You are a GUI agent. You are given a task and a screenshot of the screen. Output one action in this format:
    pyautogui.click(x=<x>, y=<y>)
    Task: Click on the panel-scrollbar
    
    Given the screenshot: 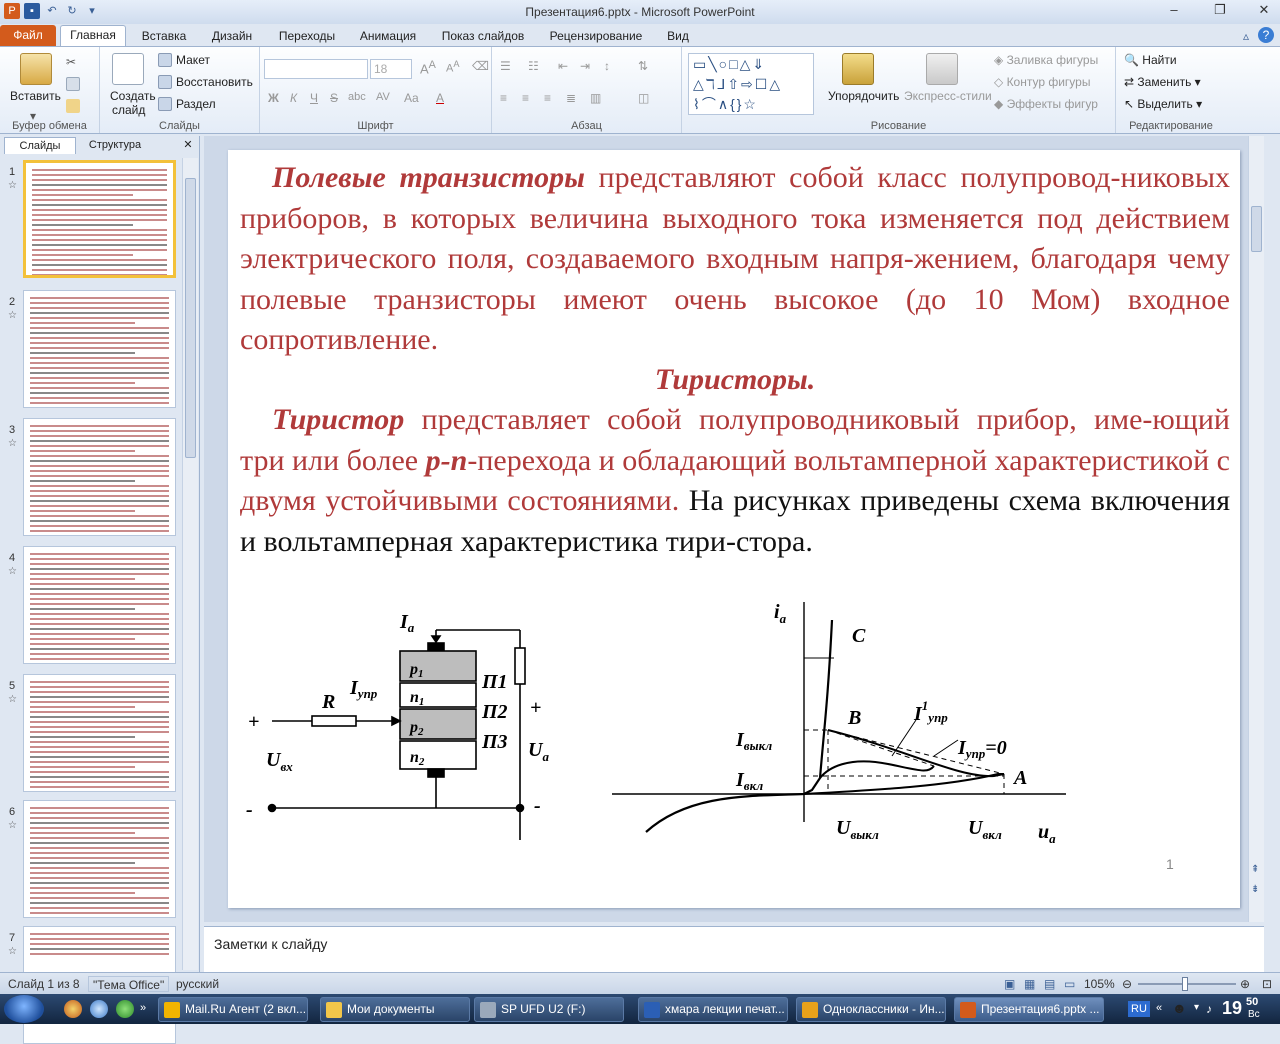 What is the action you would take?
    pyautogui.click(x=190, y=564)
    